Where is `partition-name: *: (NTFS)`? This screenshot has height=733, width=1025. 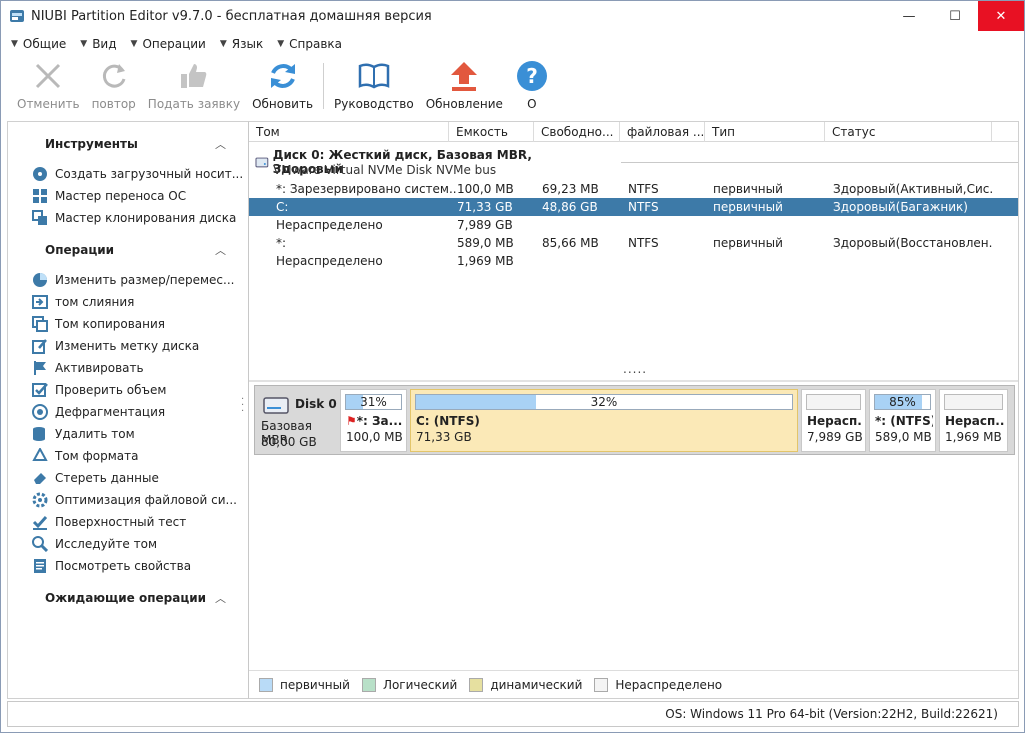
partition-name: *: (NTFS) is located at coordinates (904, 421).